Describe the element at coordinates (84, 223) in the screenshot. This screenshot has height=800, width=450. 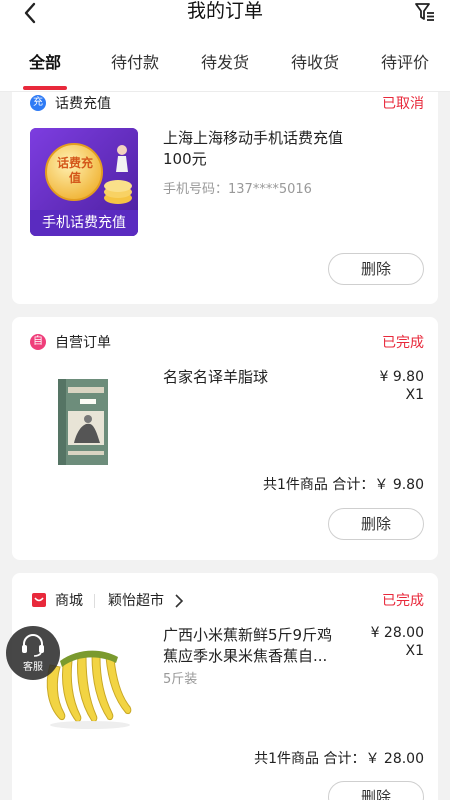
I see `thumb-caption: 手机话费充值` at that location.